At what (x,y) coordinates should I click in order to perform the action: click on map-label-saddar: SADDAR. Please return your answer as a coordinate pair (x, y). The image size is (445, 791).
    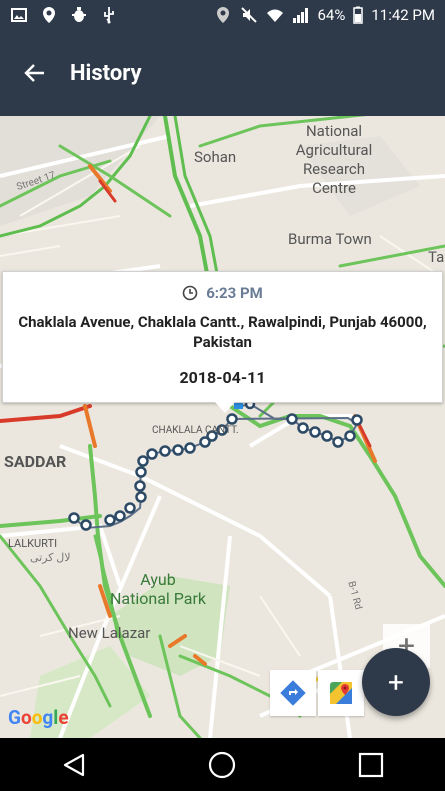
    Looking at the image, I should click on (35, 461).